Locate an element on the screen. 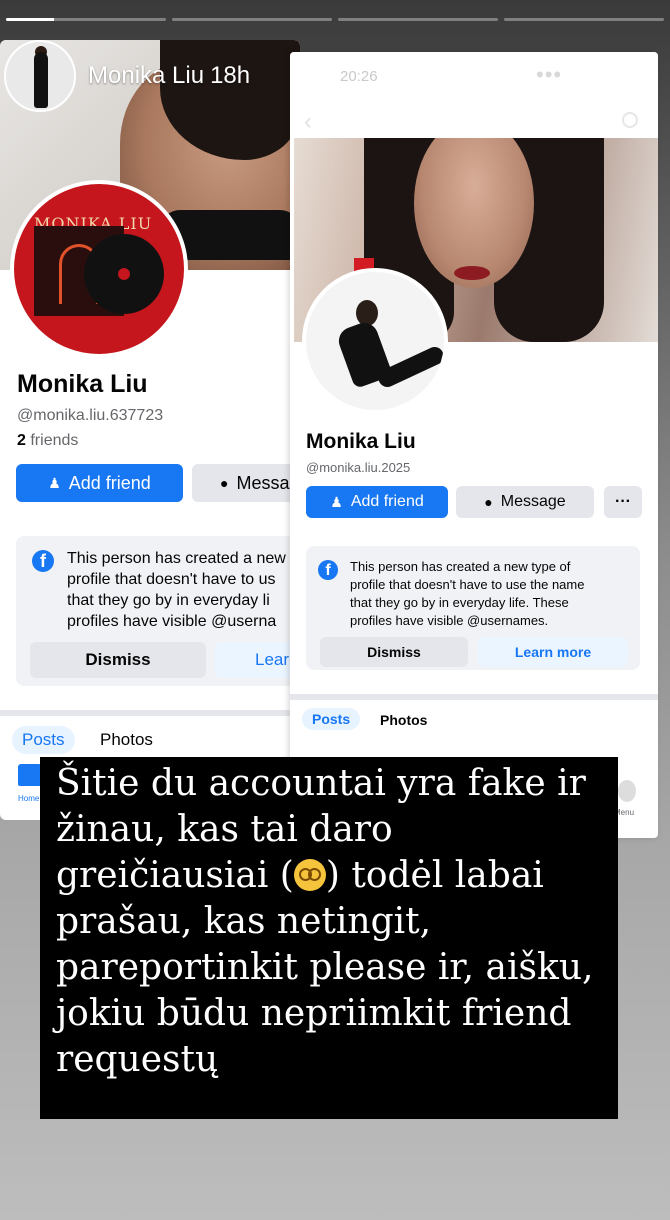  back-icon: ‹ is located at coordinates (308, 122).